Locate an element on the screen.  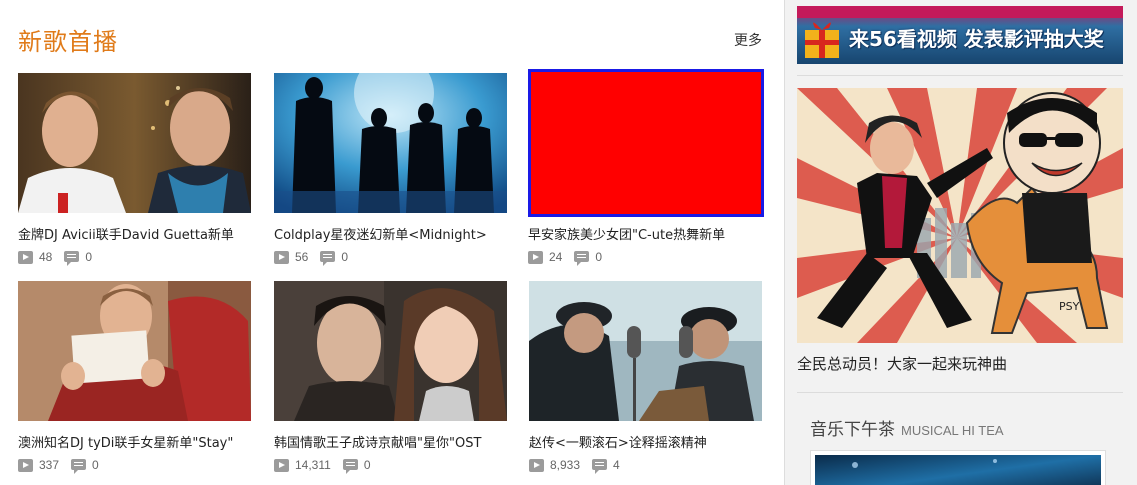
play-count: 337 is located at coordinates (49, 465).